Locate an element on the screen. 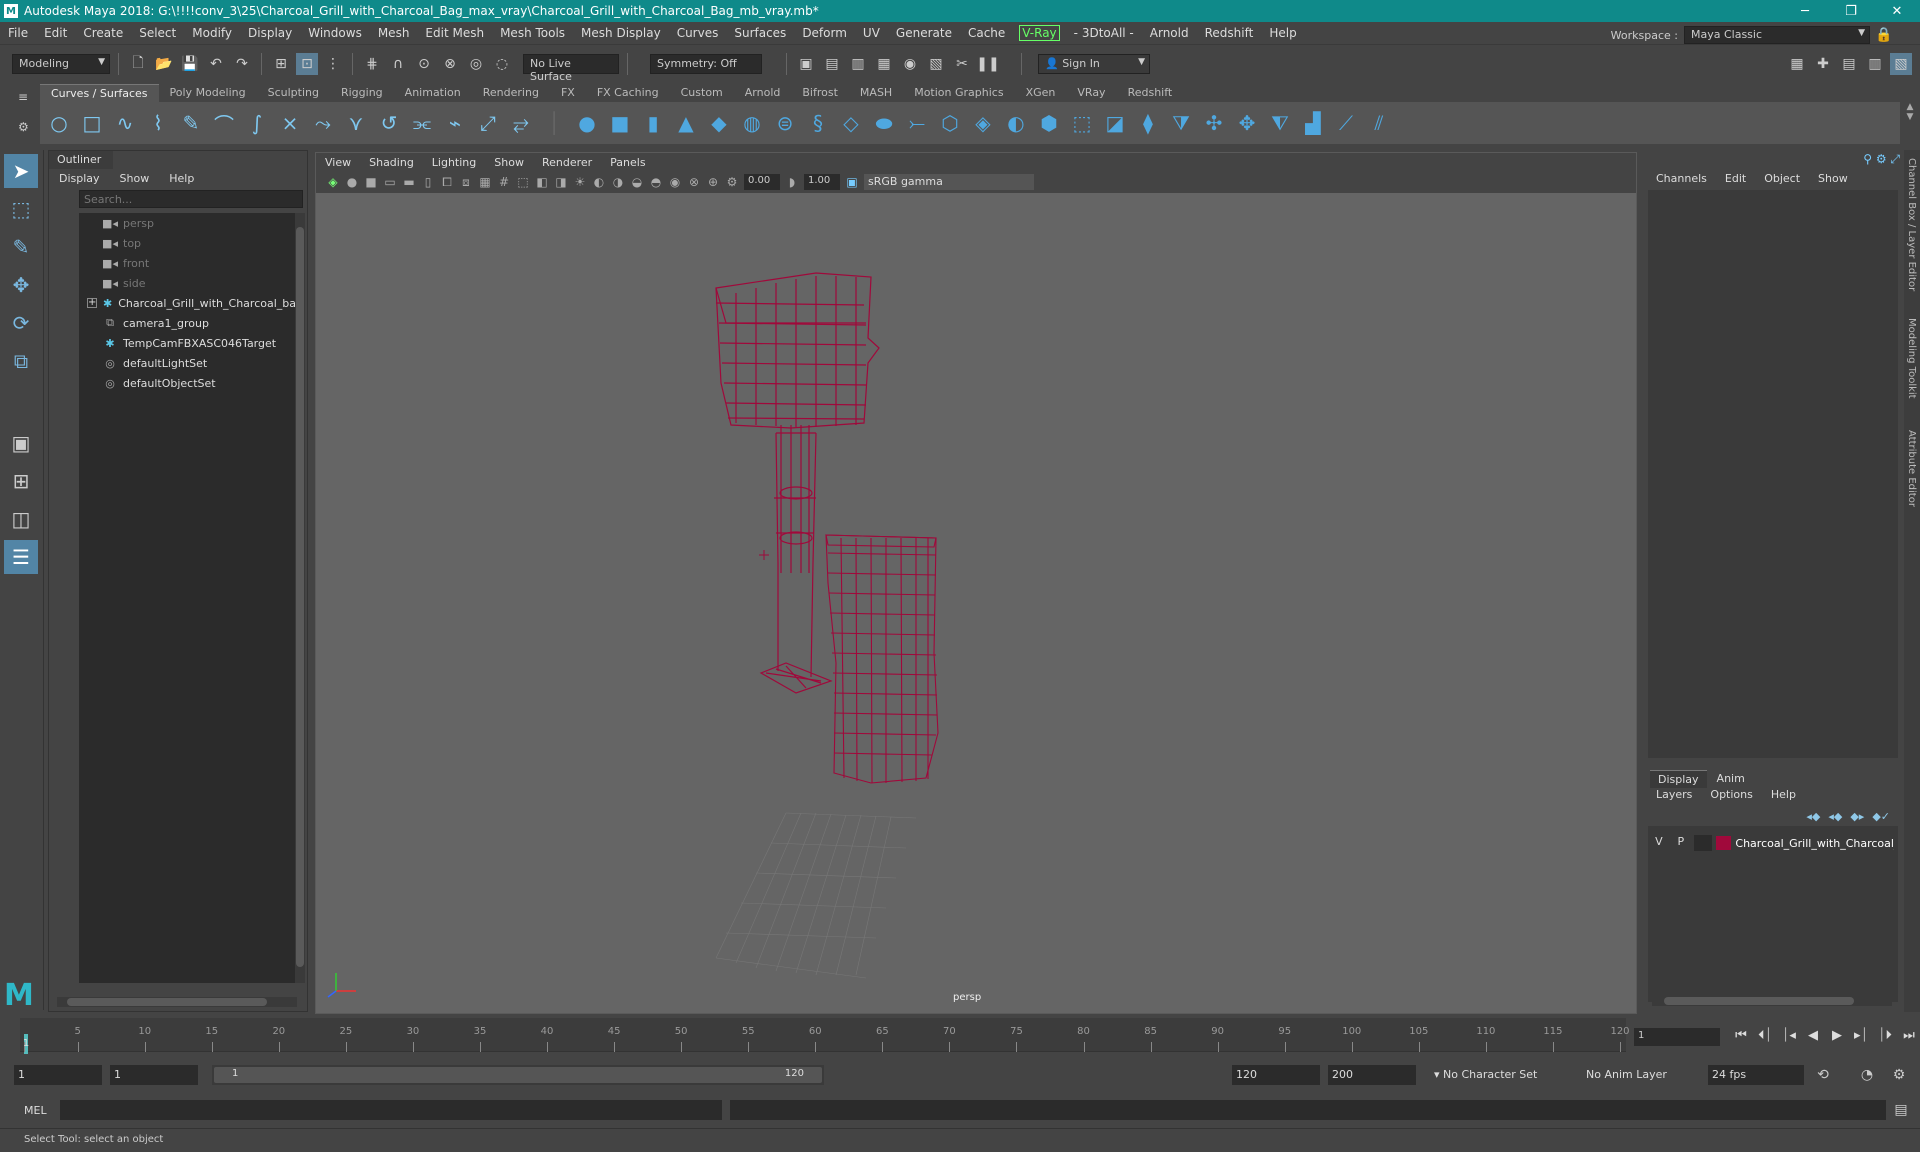 The image size is (1920, 1152). layer-color-swatch is located at coordinates (1723, 843).